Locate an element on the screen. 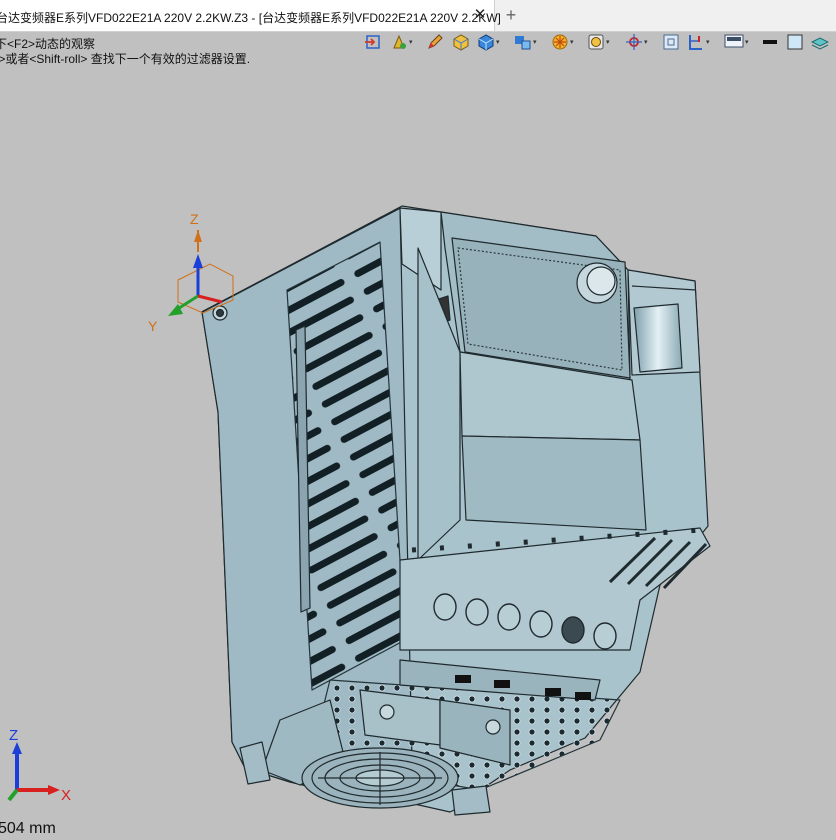 Image resolution: width=836 pixels, height=840 pixels. layer-icon is located at coordinates (820, 42).